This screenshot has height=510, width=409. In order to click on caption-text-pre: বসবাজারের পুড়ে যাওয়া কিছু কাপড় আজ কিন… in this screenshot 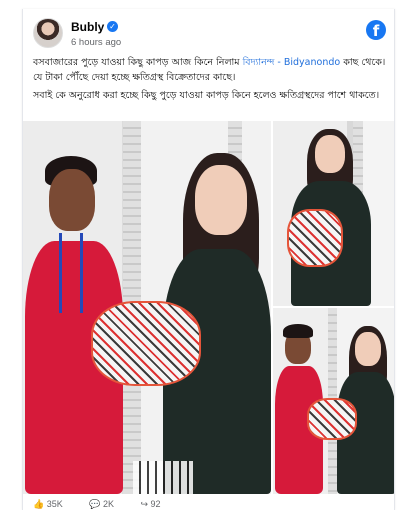, I will do `click(138, 62)`.